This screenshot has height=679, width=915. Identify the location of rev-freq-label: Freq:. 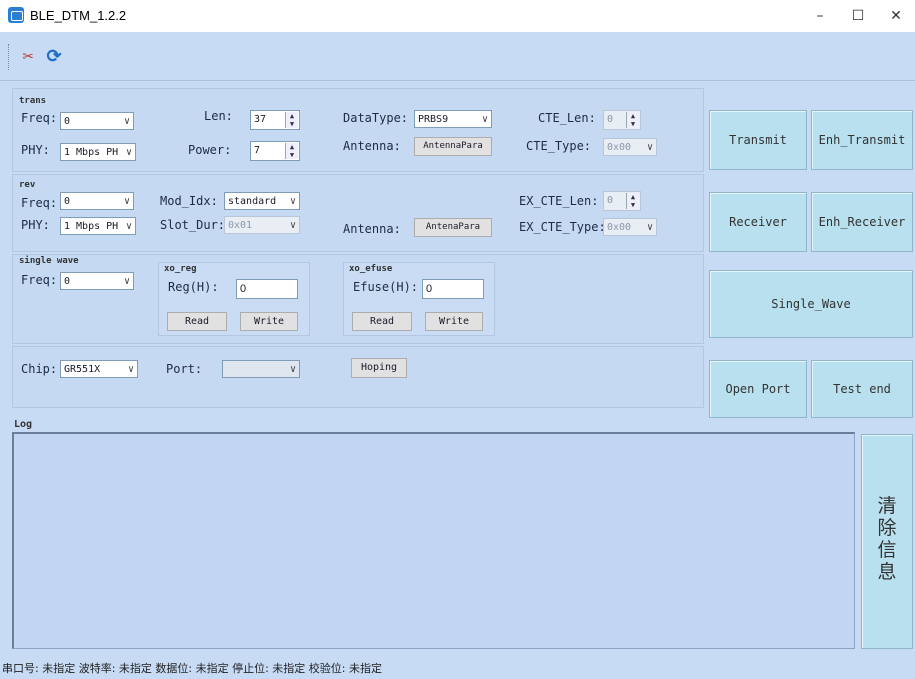
(39, 203).